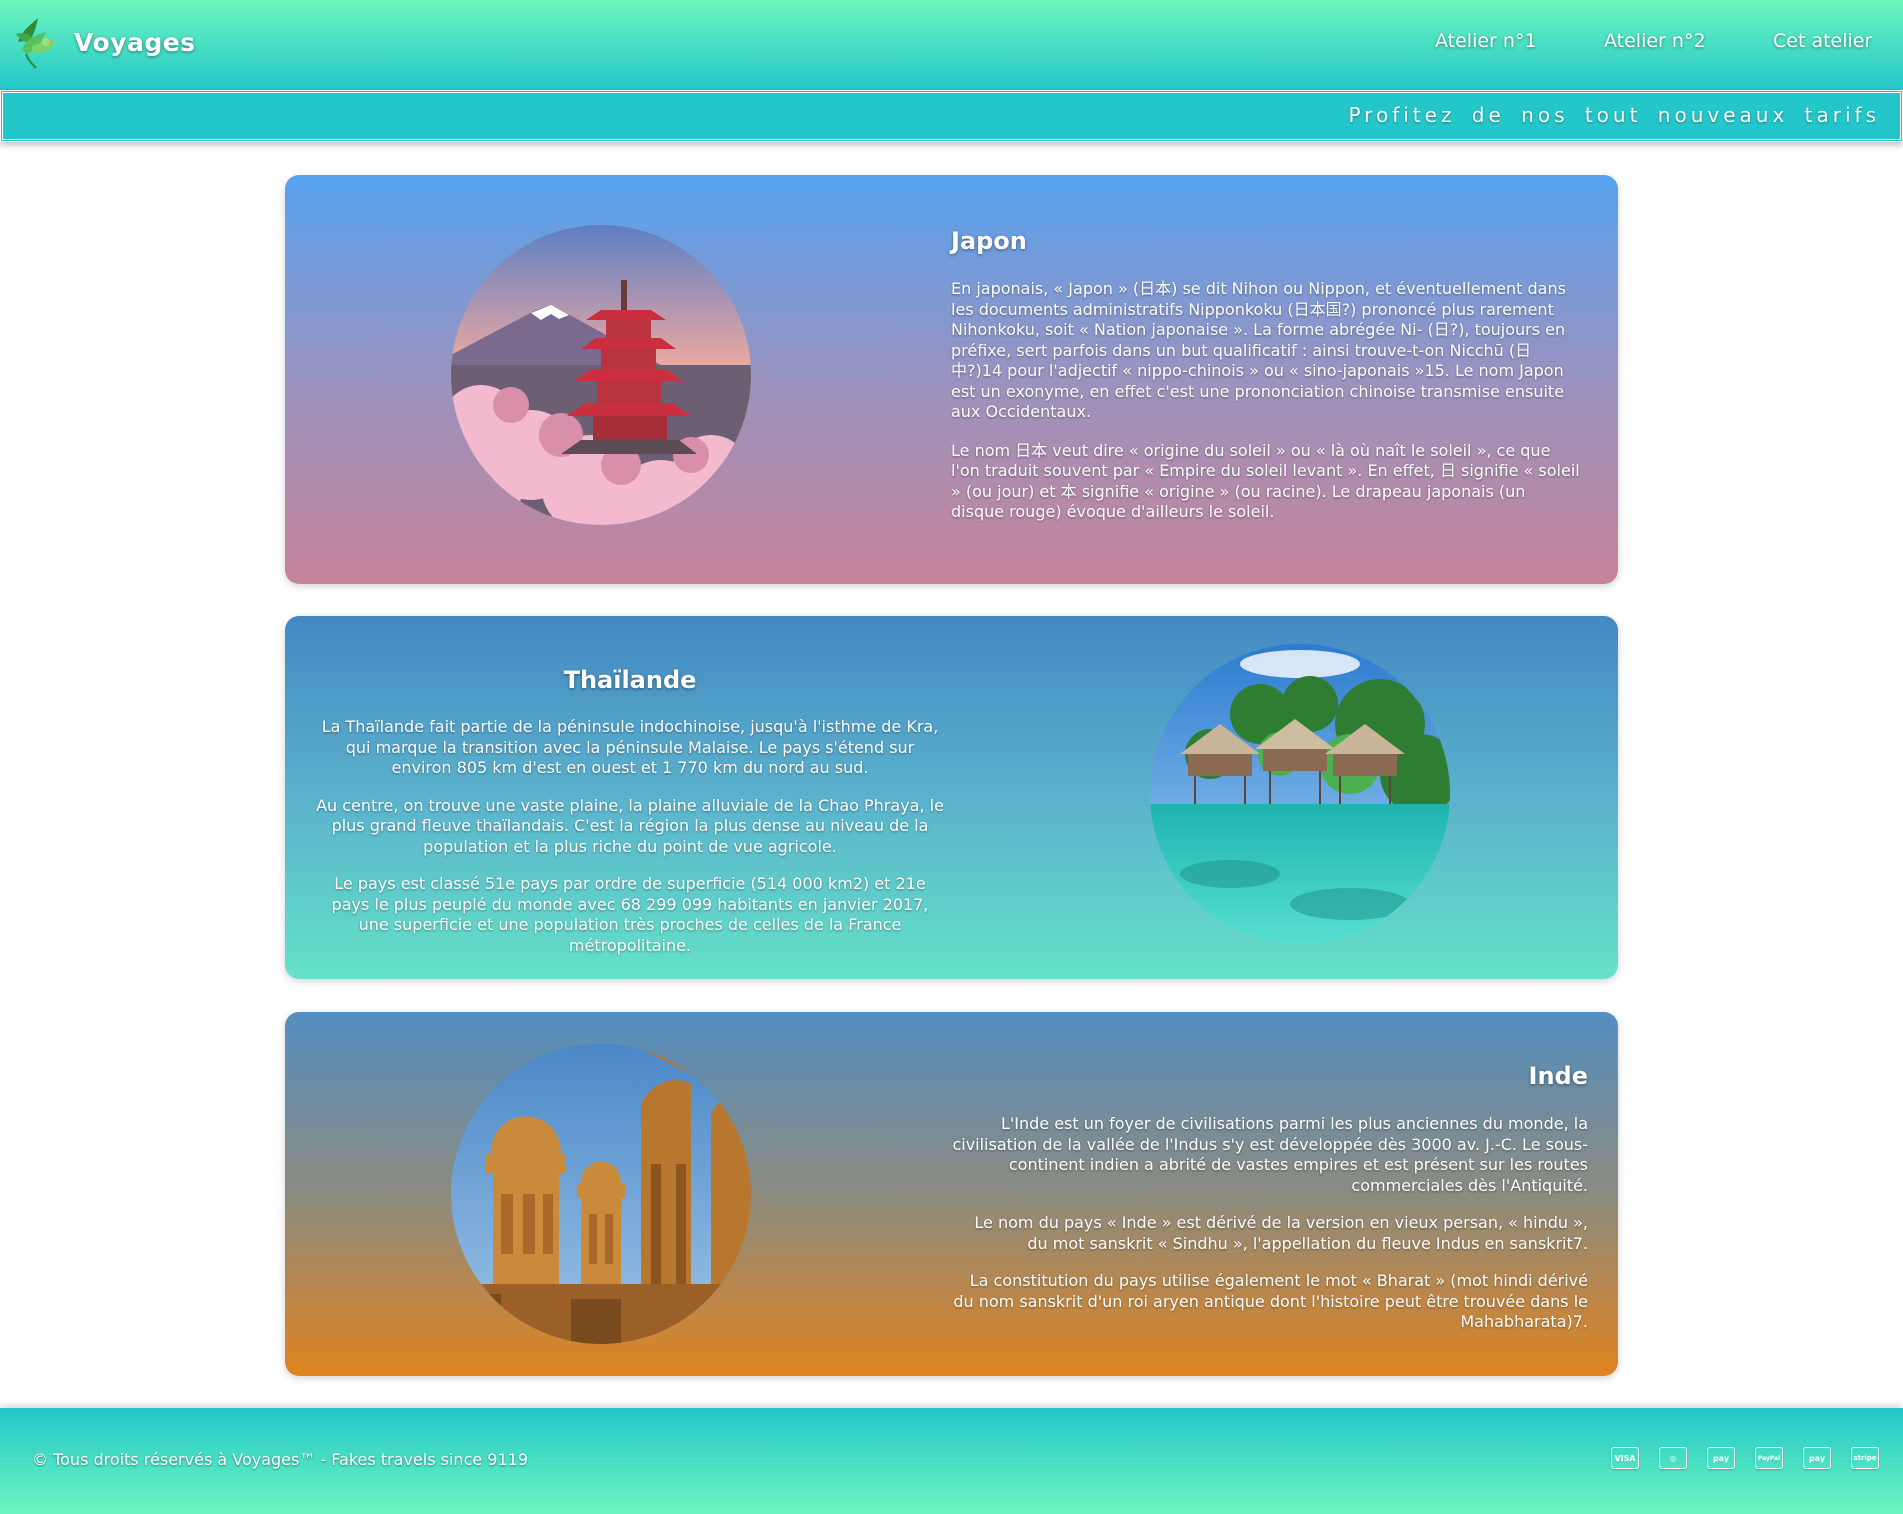  Describe the element at coordinates (989, 241) in the screenshot. I see `card-title-japon: Japon` at that location.